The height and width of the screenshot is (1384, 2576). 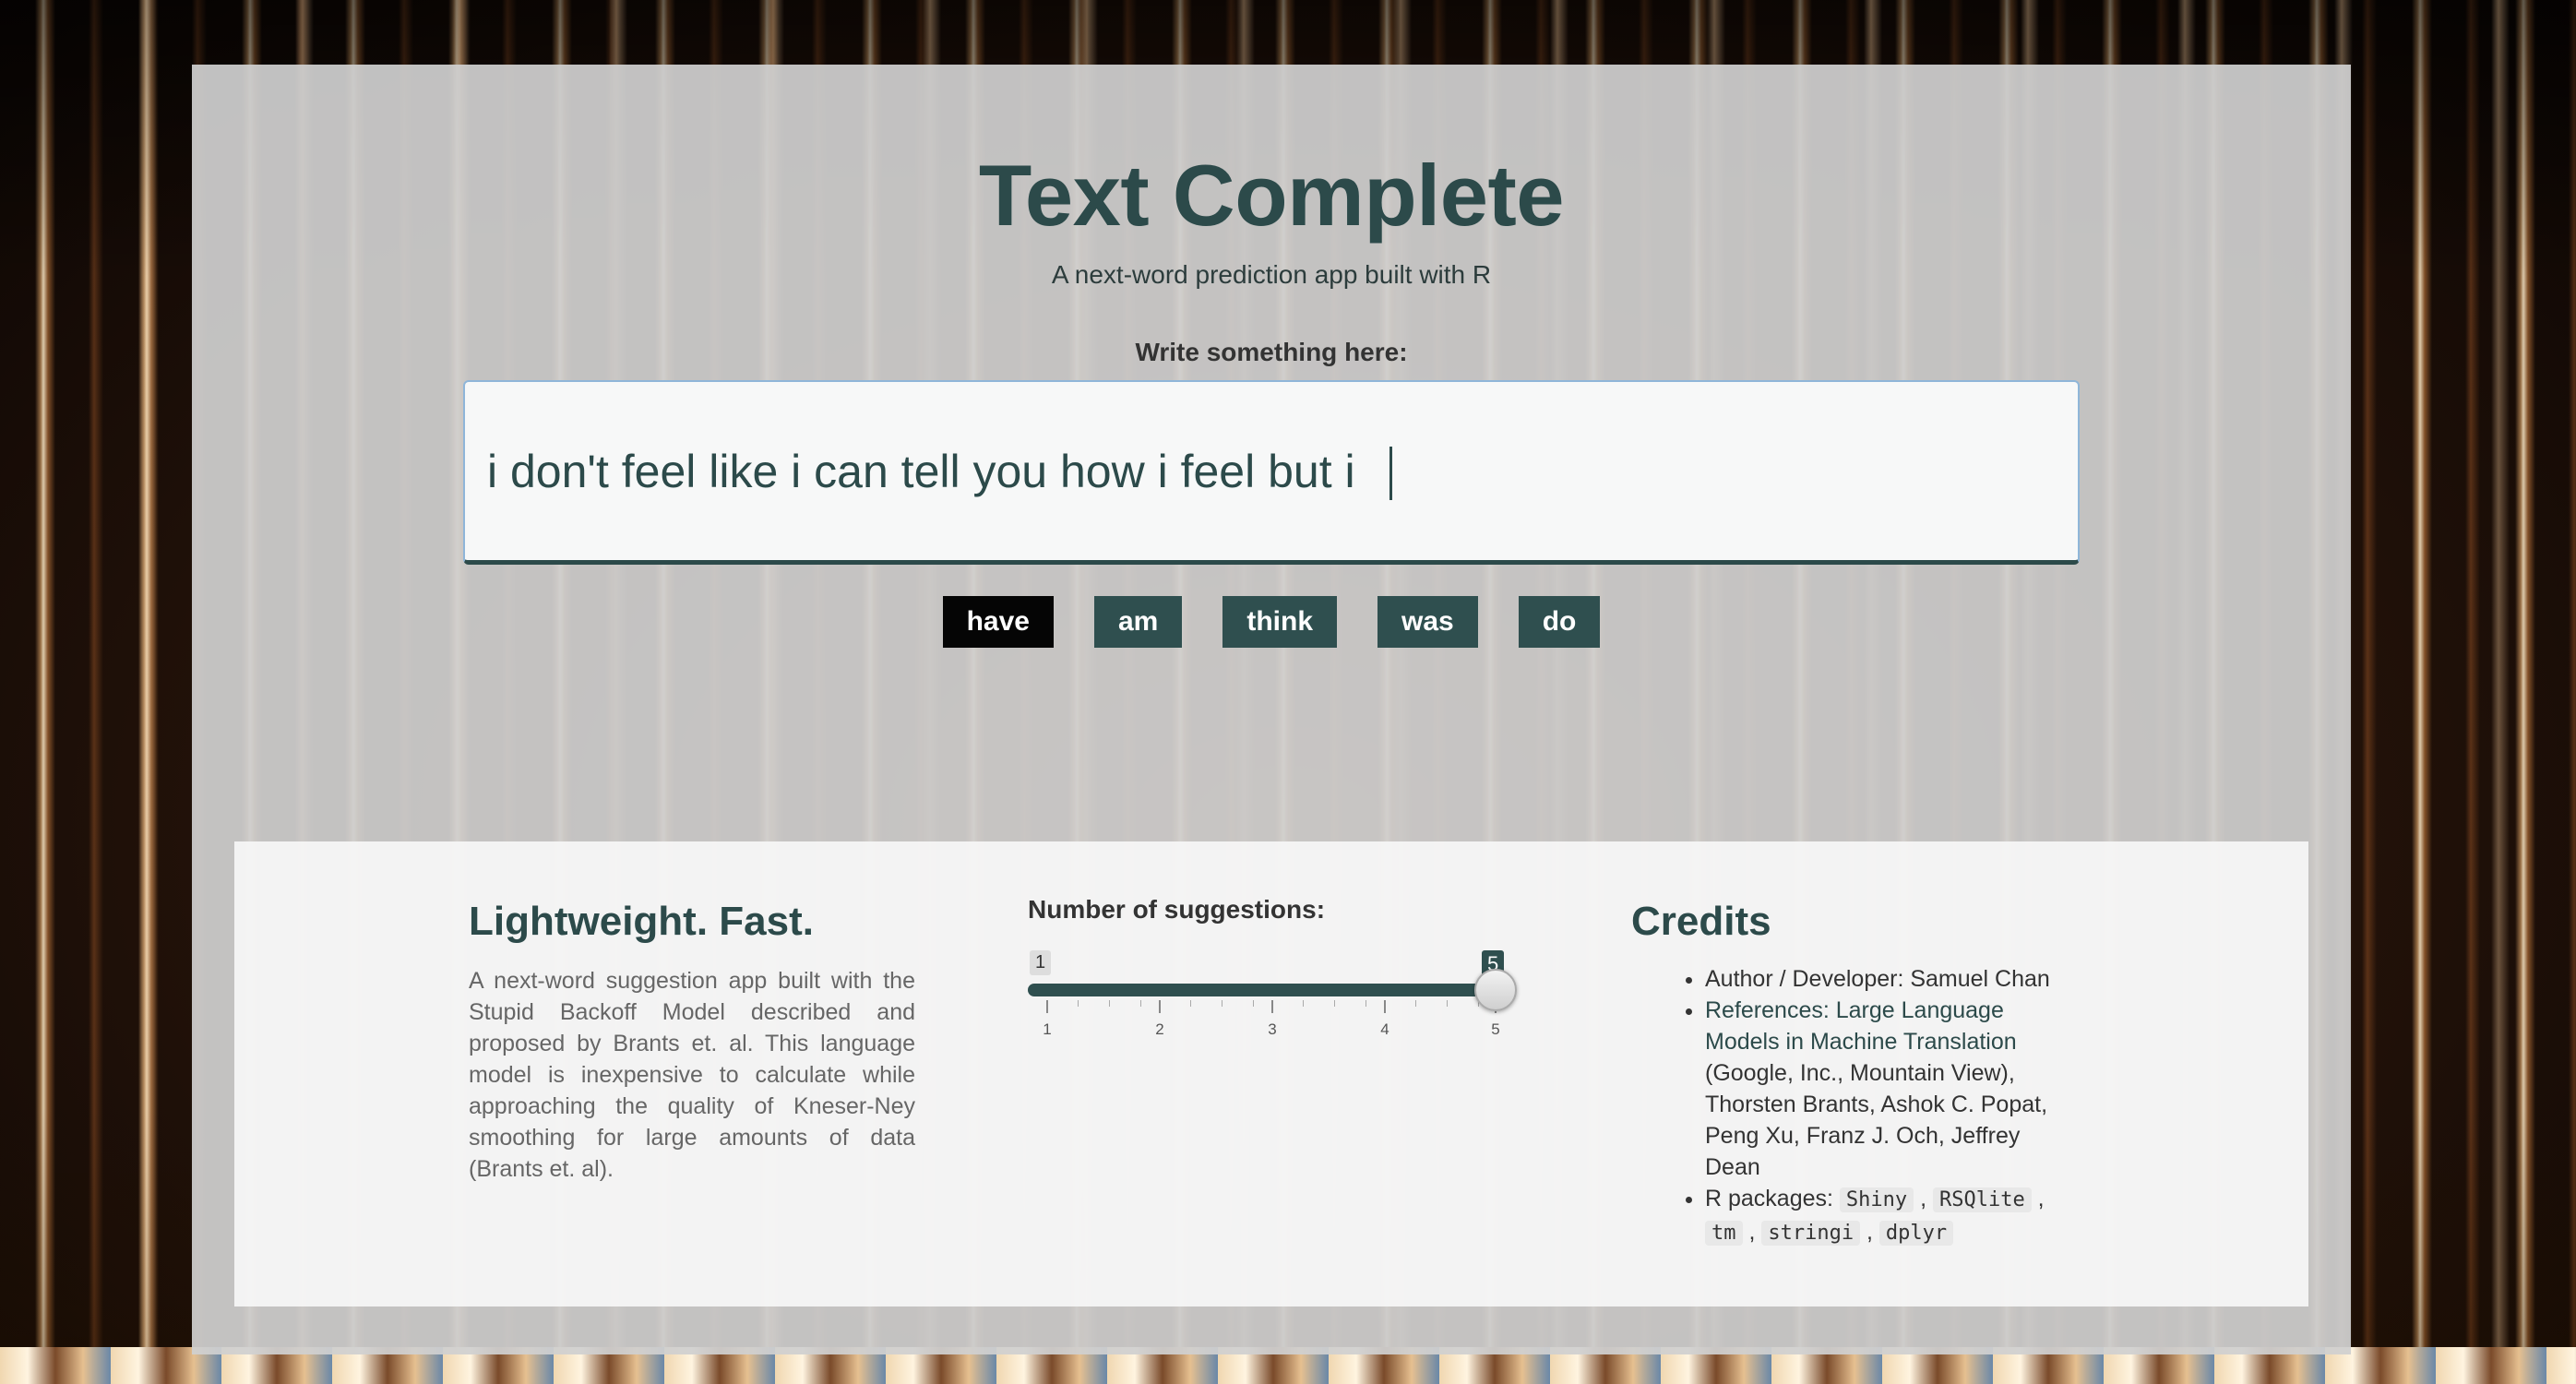 What do you see at coordinates (998, 622) in the screenshot?
I see `suggestion-button-have: have` at bounding box center [998, 622].